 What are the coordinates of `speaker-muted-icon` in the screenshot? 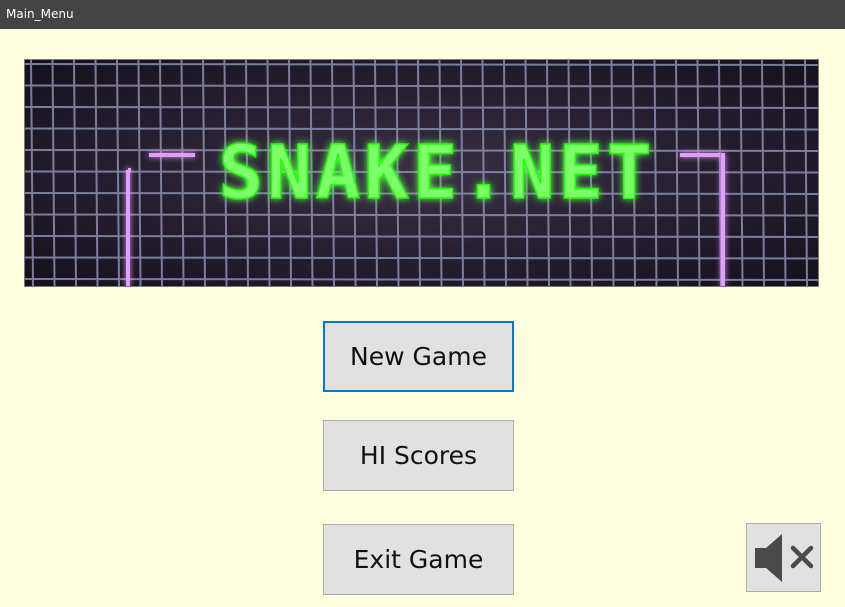 It's located at (784, 558).